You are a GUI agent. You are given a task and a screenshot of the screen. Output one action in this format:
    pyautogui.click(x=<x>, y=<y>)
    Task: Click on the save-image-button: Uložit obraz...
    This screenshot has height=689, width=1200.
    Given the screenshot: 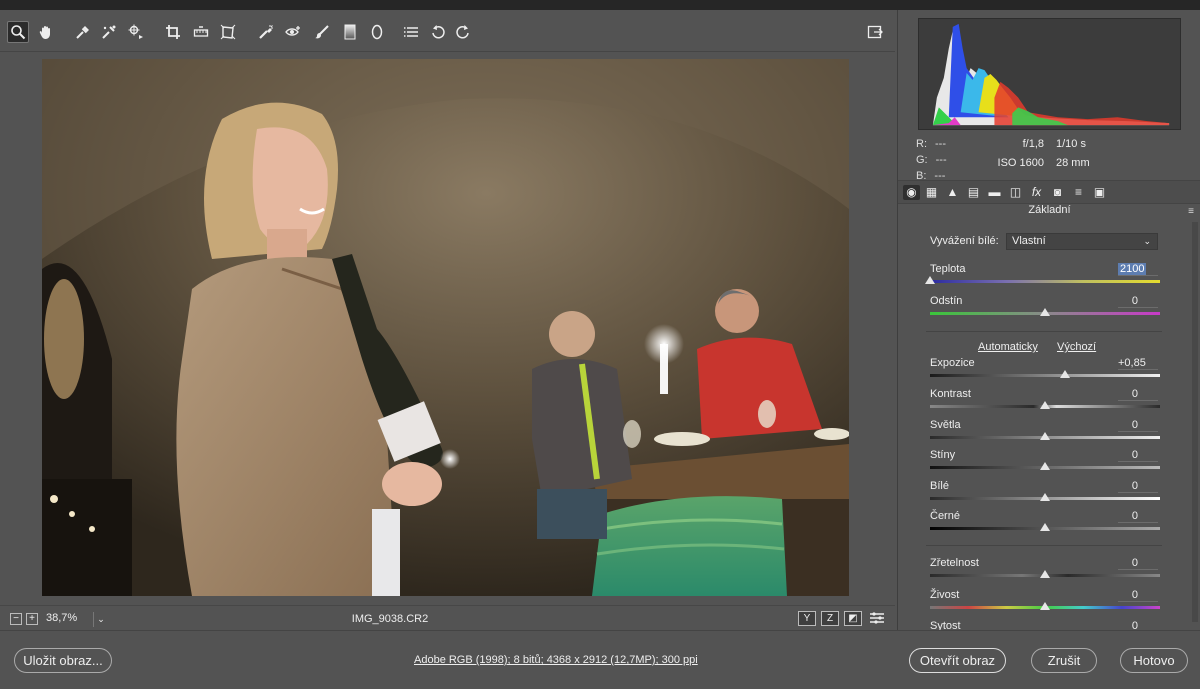 What is the action you would take?
    pyautogui.click(x=63, y=660)
    